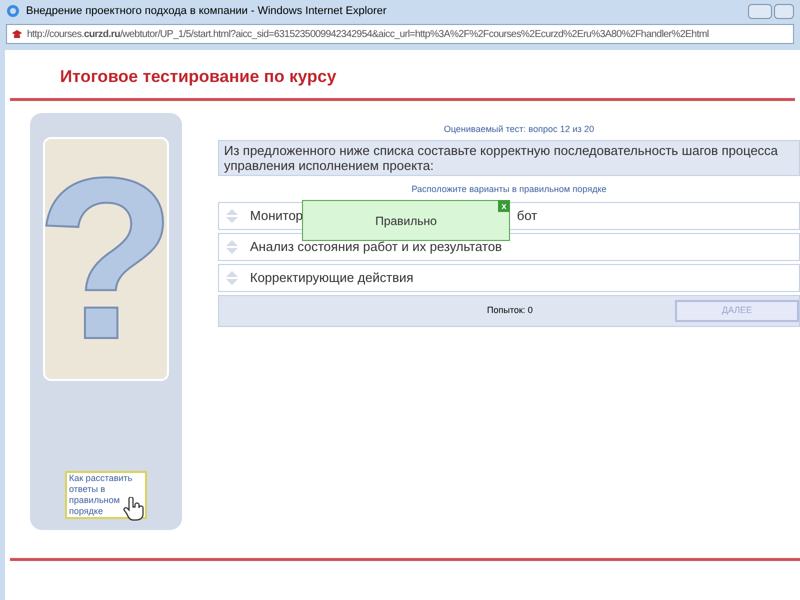 This screenshot has height=600, width=800. Describe the element at coordinates (510, 311) in the screenshot. I see `attempts-text: Попыток: 0` at that location.